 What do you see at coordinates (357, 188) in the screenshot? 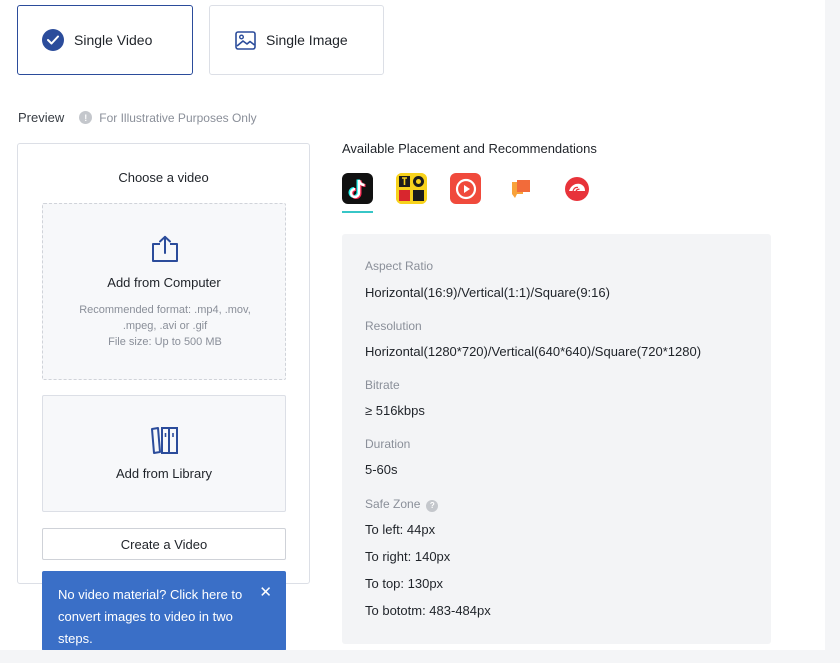
I see `tiktok-icon` at bounding box center [357, 188].